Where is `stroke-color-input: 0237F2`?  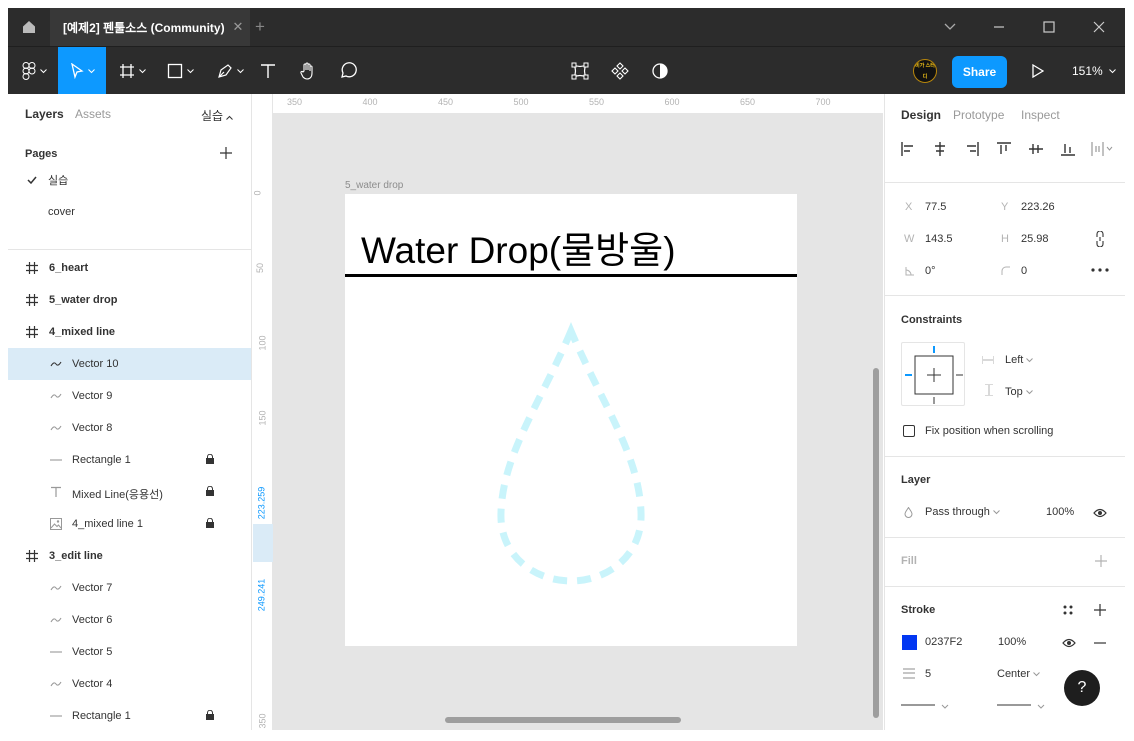 stroke-color-input: 0237F2 is located at coordinates (943, 642).